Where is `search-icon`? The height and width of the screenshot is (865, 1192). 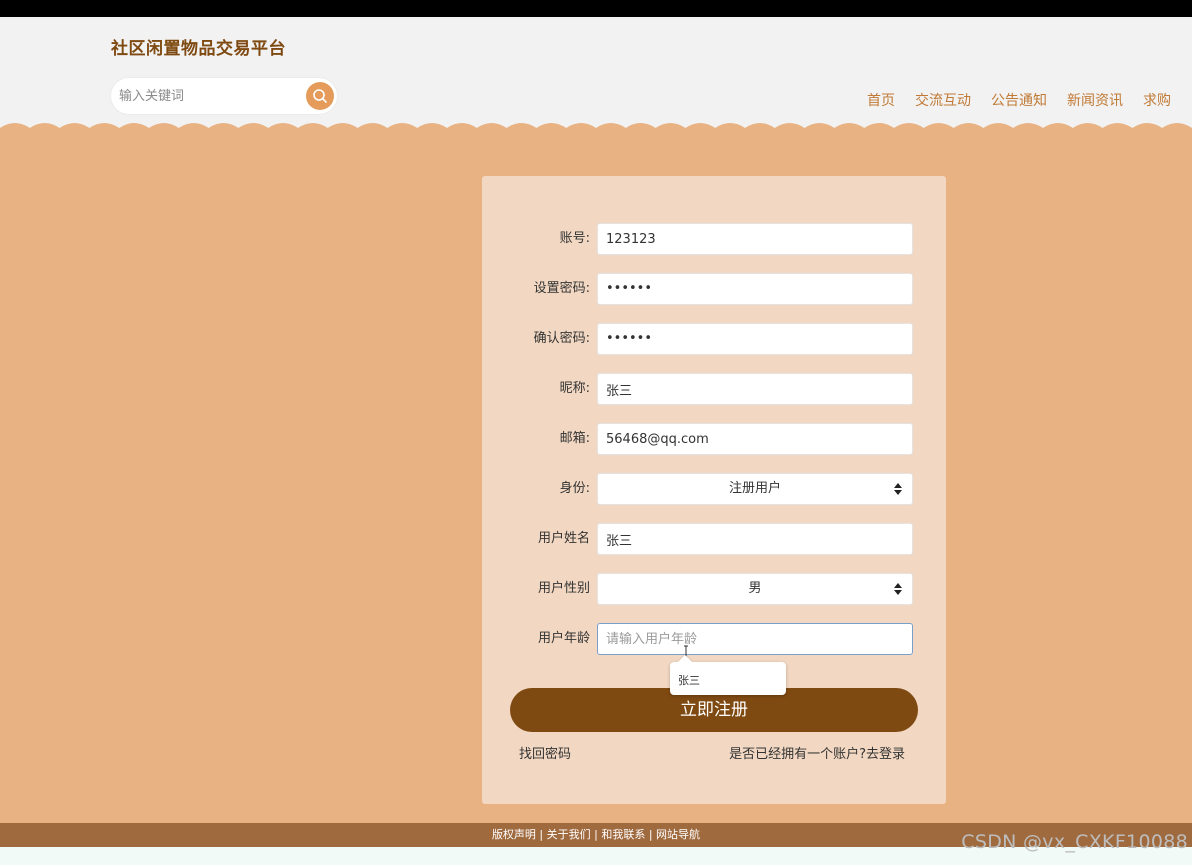 search-icon is located at coordinates (320, 96).